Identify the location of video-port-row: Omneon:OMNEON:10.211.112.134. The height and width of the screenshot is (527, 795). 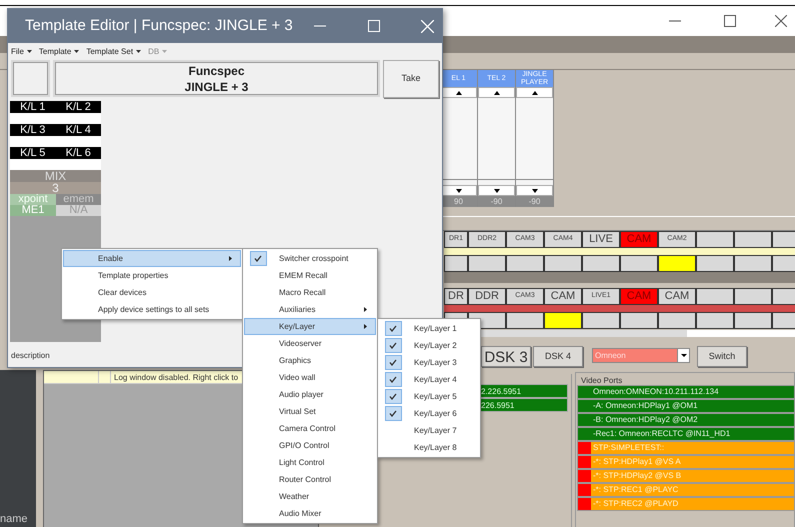
(686, 392).